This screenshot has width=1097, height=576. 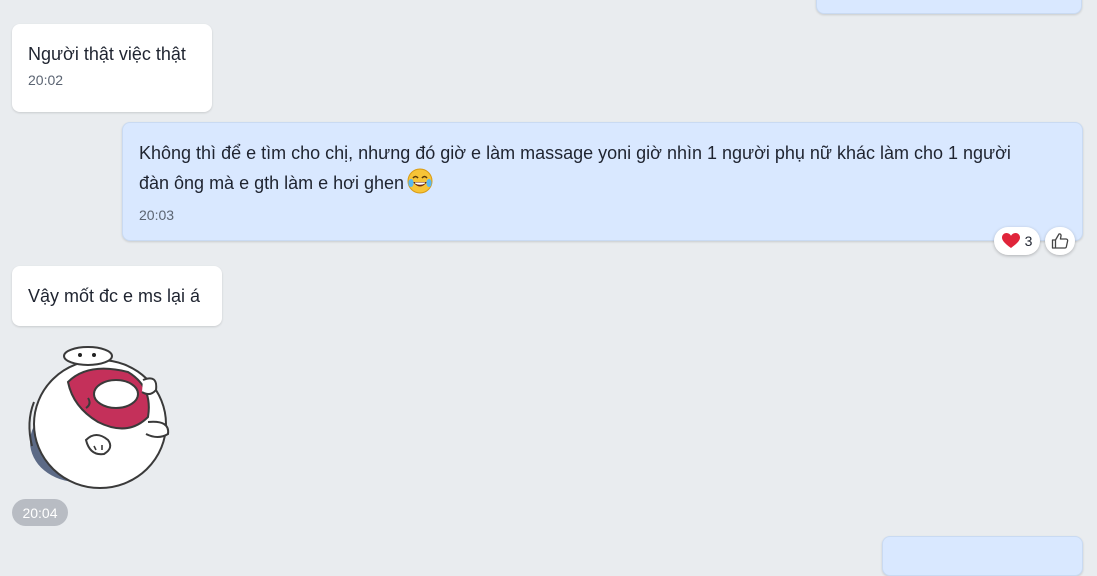 I want to click on cat-rolling-sticker, so click(x=96, y=417).